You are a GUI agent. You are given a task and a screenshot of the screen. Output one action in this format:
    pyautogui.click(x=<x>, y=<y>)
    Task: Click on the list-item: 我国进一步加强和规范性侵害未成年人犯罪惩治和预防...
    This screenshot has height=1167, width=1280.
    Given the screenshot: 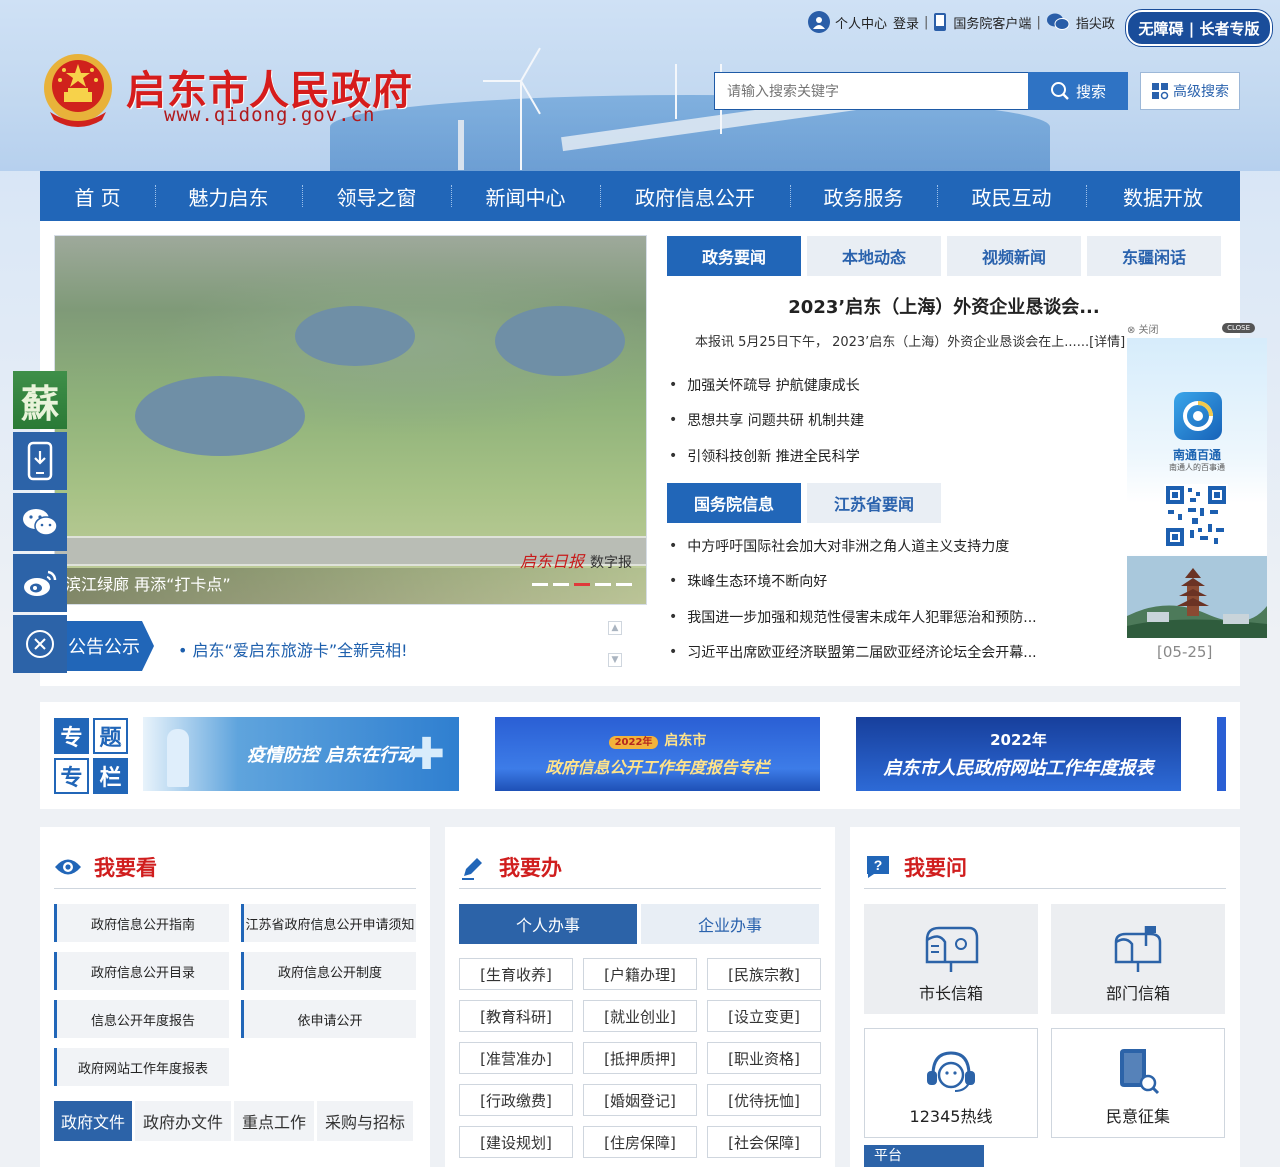 What is the action you would take?
    pyautogui.click(x=851, y=617)
    